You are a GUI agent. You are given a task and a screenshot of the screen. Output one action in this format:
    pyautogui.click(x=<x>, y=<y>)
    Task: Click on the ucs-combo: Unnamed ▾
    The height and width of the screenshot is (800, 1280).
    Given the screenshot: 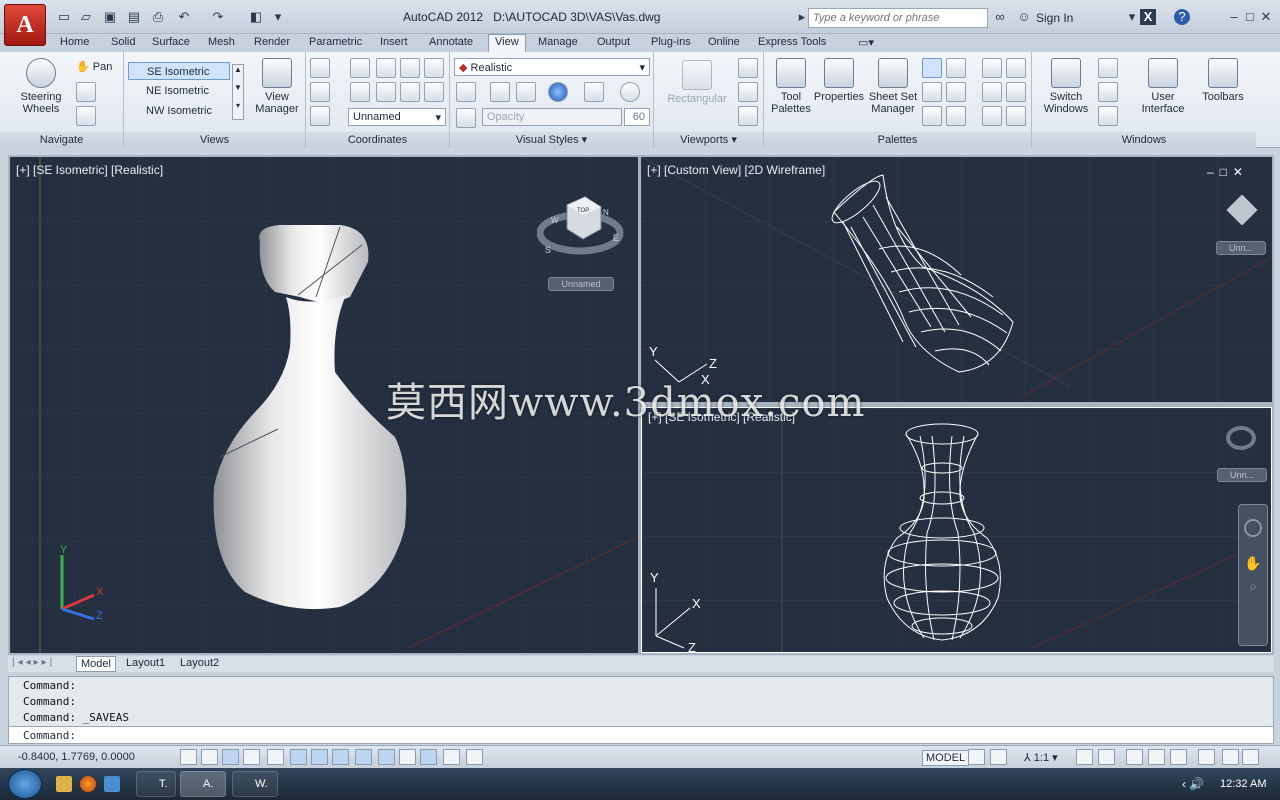 What is the action you would take?
    pyautogui.click(x=397, y=117)
    